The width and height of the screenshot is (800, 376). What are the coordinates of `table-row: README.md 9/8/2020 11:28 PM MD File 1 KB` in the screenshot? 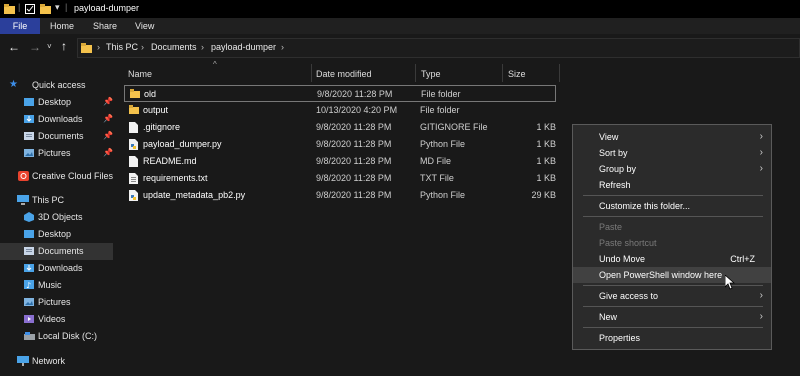 It's located at (340, 161).